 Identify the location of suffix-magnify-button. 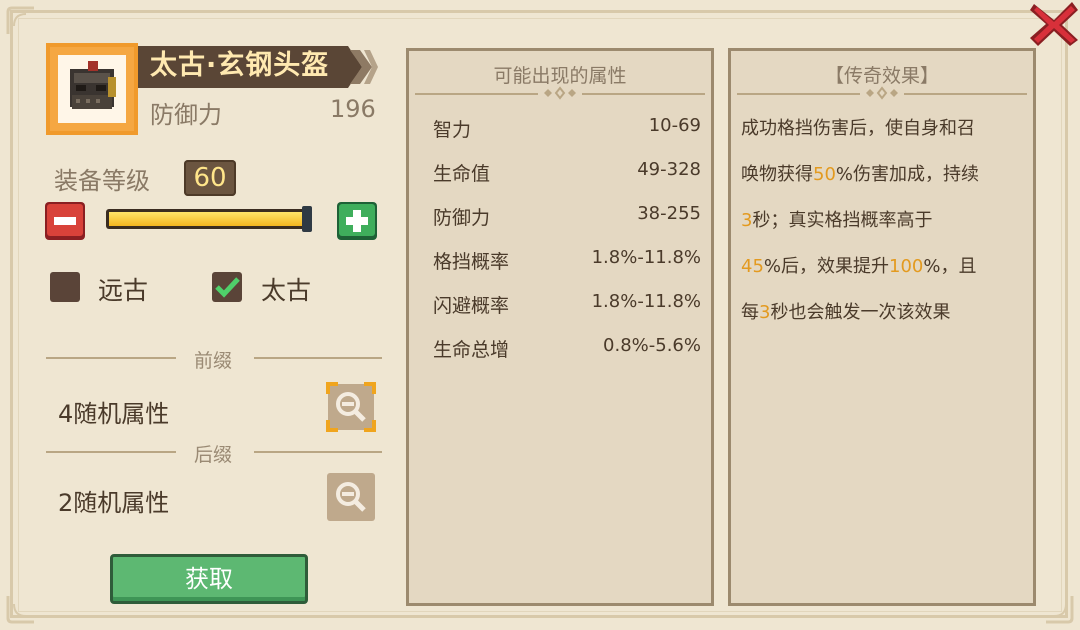
(351, 497).